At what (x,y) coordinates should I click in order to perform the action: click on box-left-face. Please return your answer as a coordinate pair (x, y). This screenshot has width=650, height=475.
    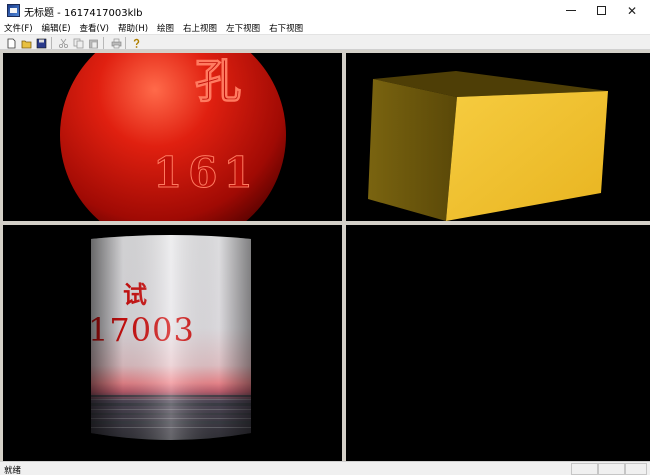
    Looking at the image, I should click on (412, 150).